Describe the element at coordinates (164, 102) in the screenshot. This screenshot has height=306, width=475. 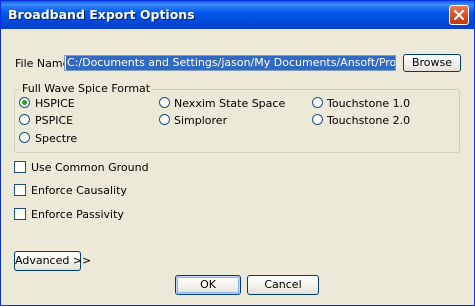
I see `radio-nexxim-state-space` at that location.